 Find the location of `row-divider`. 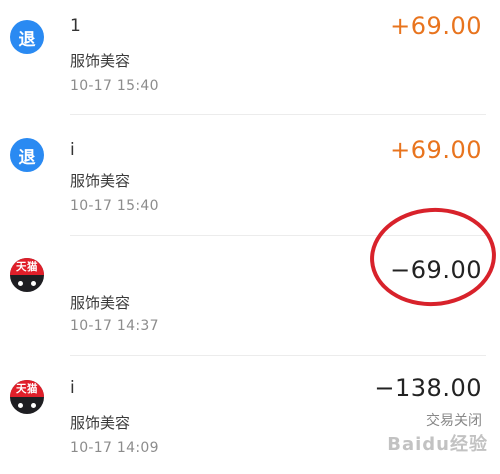

row-divider is located at coordinates (278, 114).